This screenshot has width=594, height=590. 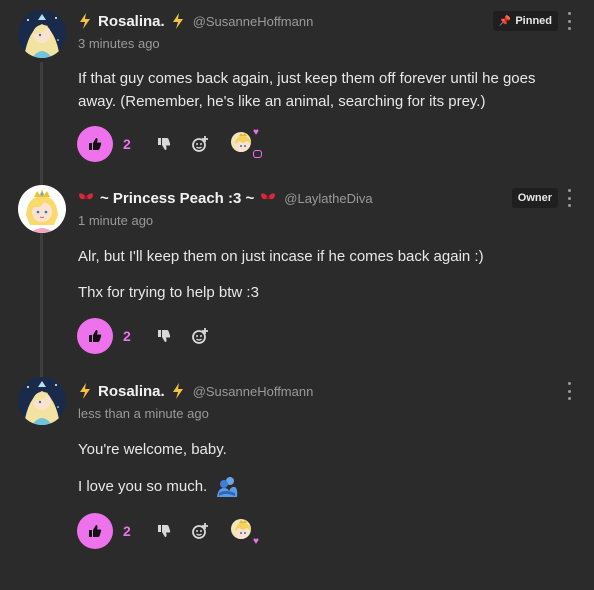 I want to click on reply-icon, so click(x=257, y=154).